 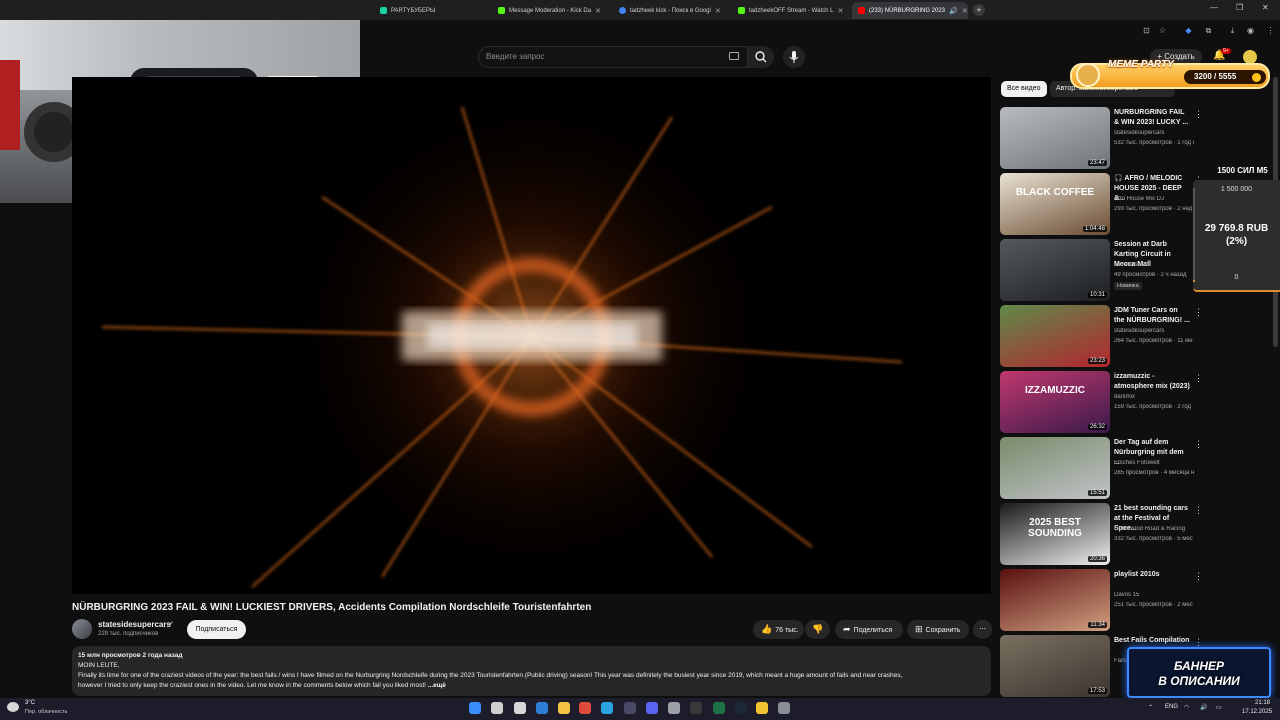 I want to click on account-avatar, so click(x=1250, y=57).